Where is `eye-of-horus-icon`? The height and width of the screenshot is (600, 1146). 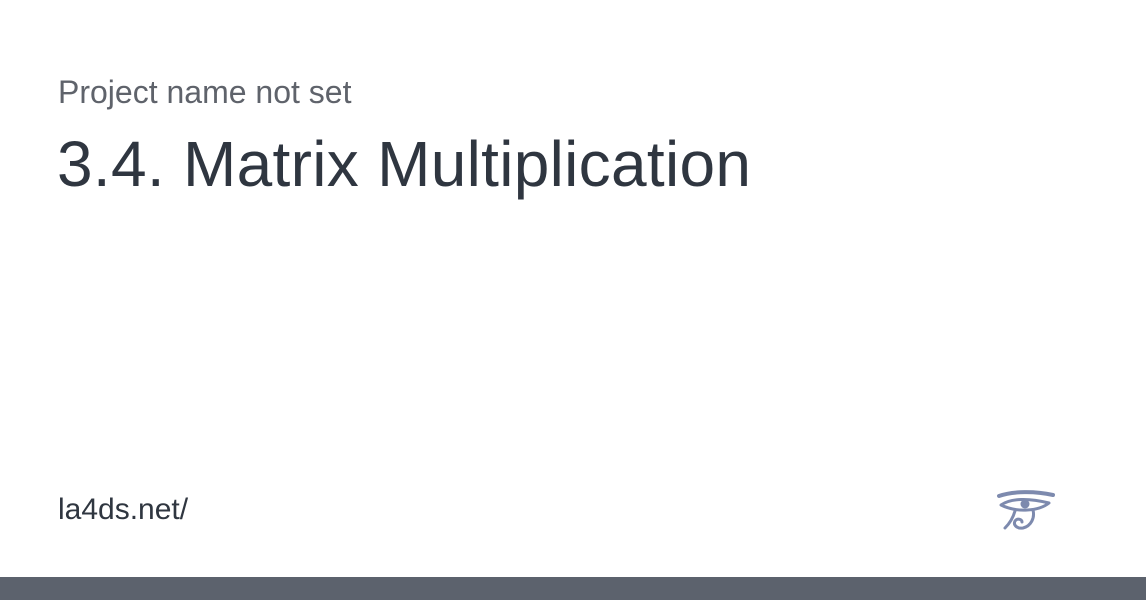
eye-of-horus-icon is located at coordinates (1026, 510).